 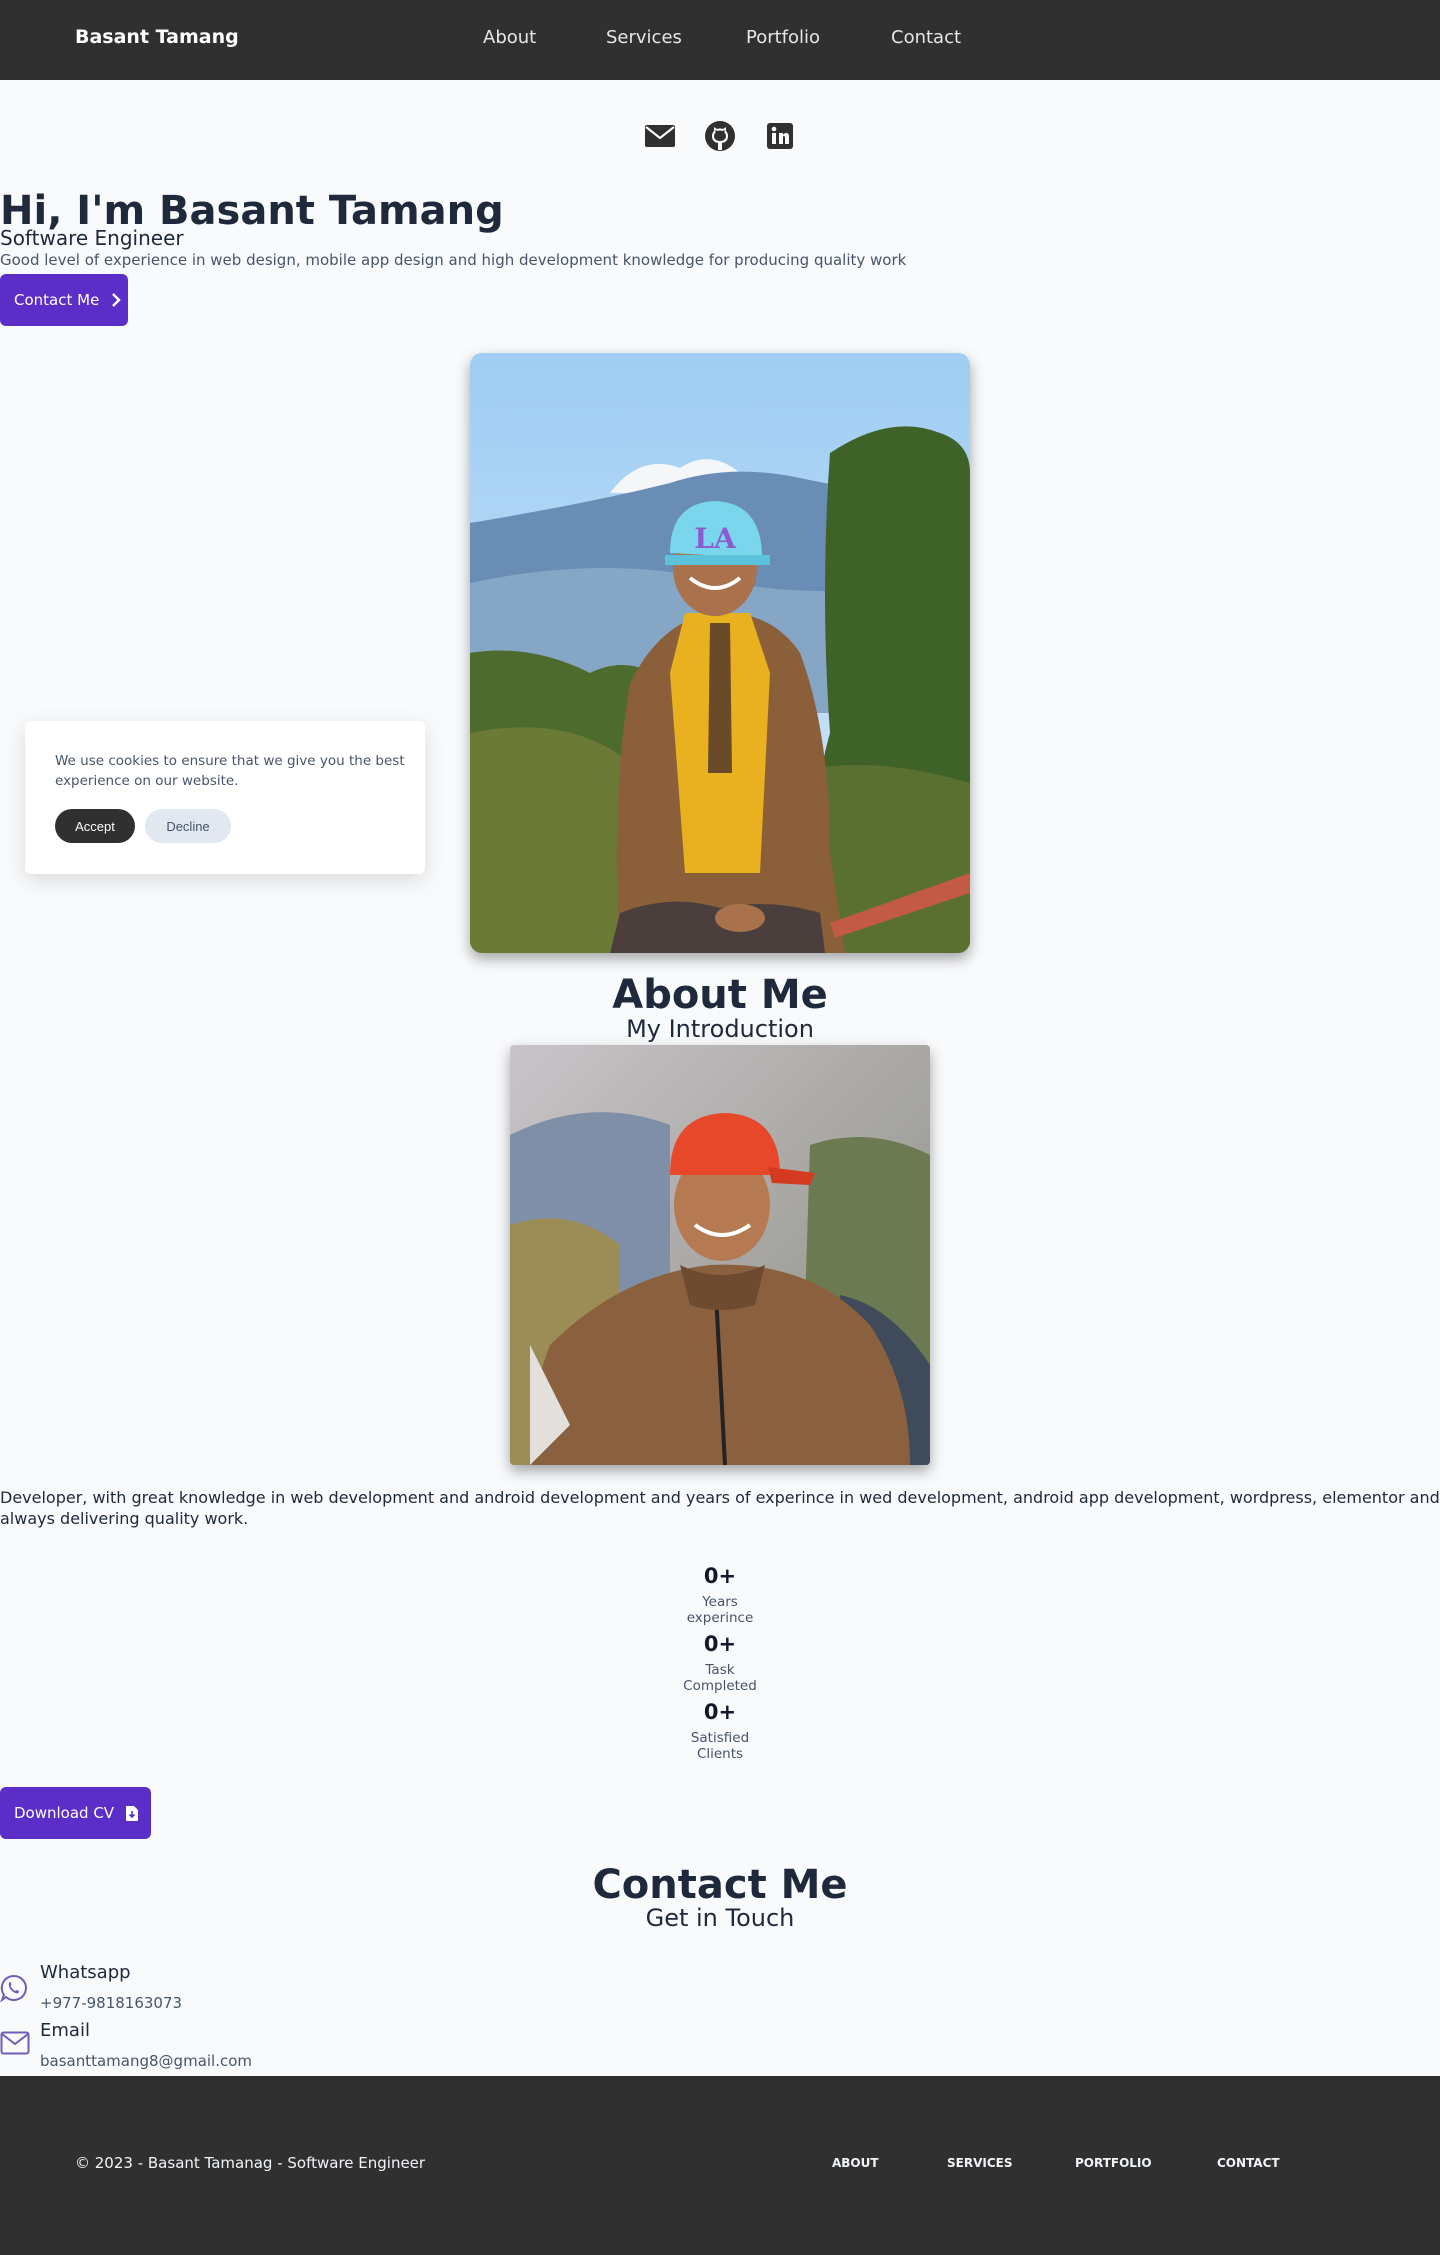 What do you see at coordinates (780, 136) in the screenshot?
I see `linkedin-icon` at bounding box center [780, 136].